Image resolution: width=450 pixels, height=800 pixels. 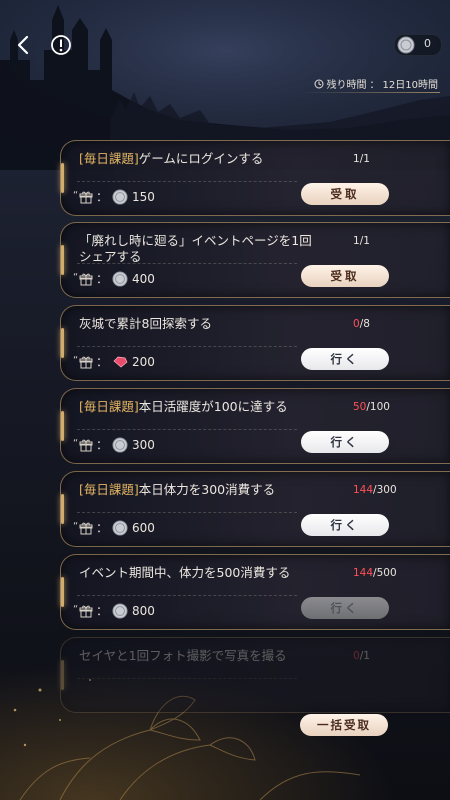 What do you see at coordinates (255, 675) in the screenshot?
I see `task-card: セイヤと1回フォト撮影で写真を撮る 0/1` at bounding box center [255, 675].